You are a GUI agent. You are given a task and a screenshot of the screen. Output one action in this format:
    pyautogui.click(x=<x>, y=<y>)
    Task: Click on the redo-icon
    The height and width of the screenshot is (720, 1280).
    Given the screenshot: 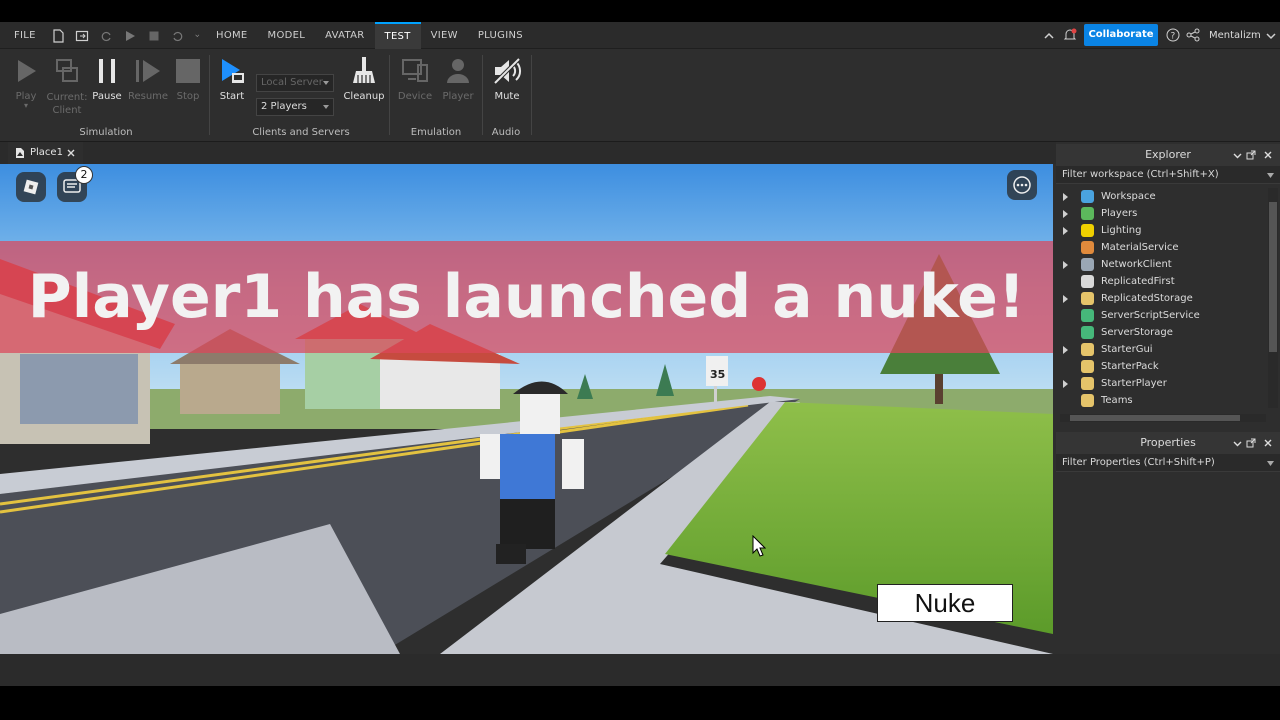 What is the action you would take?
    pyautogui.click(x=106, y=36)
    